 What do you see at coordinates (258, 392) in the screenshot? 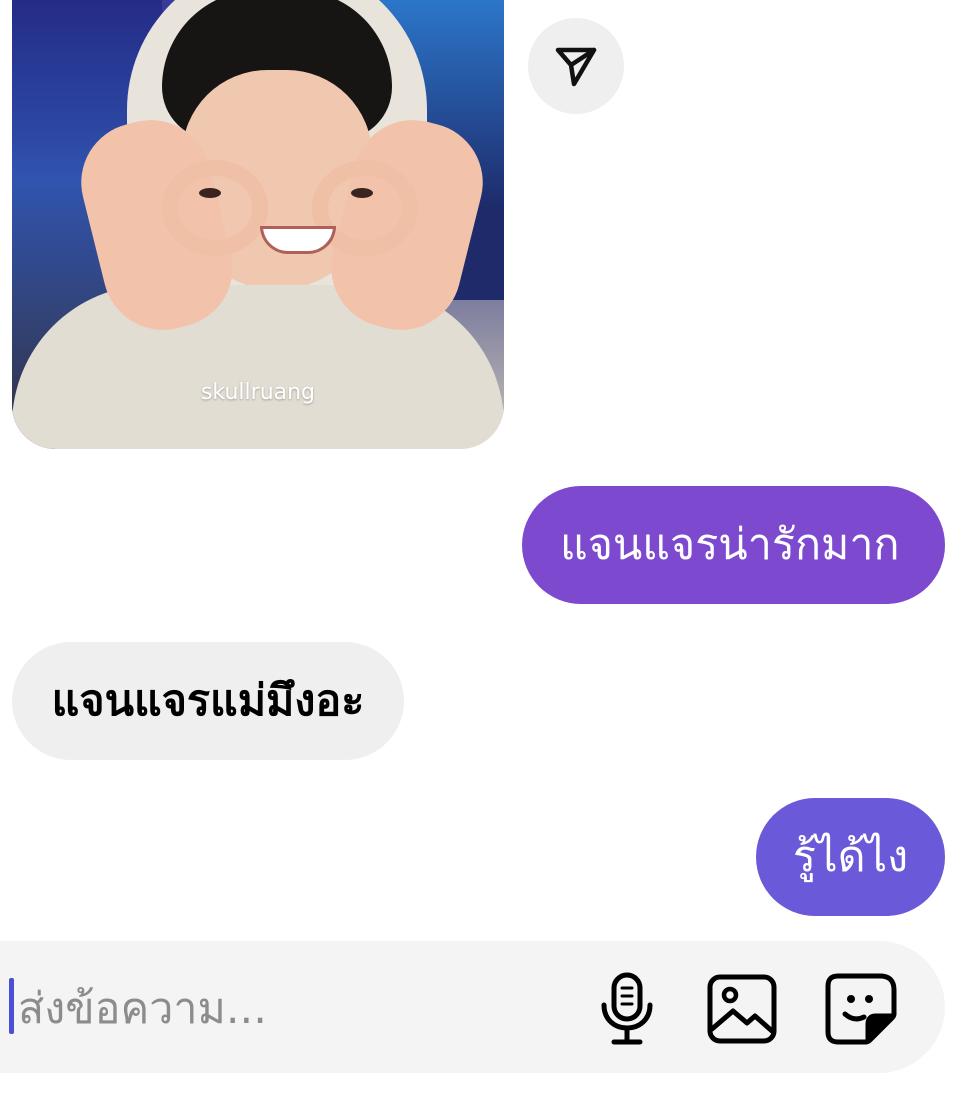
I see `photo-watermark: skullruang` at bounding box center [258, 392].